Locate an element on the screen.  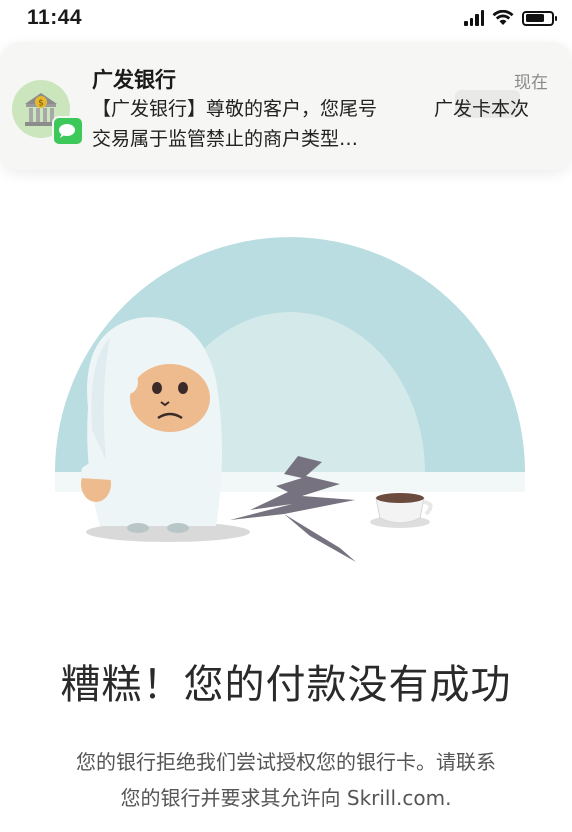
status-time: 11:44 is located at coordinates (55, 17).